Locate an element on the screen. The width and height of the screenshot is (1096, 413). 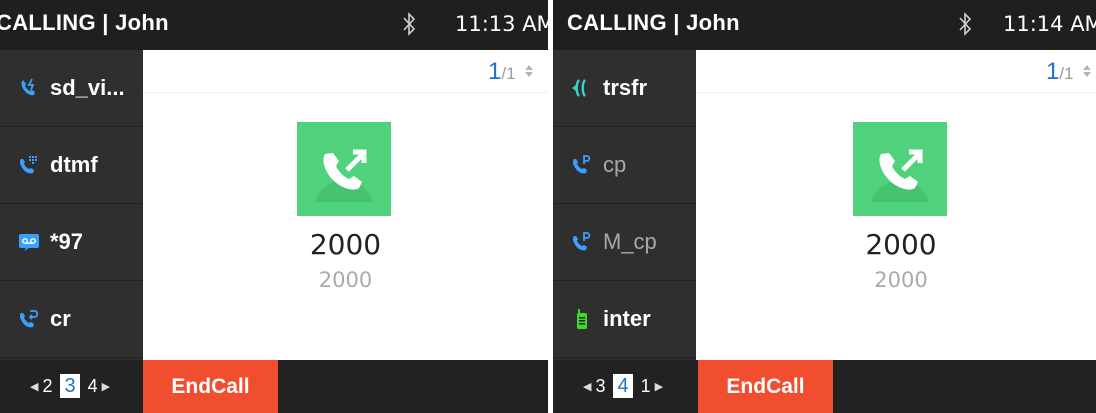
line-key-label: inter is located at coordinates (627, 318).